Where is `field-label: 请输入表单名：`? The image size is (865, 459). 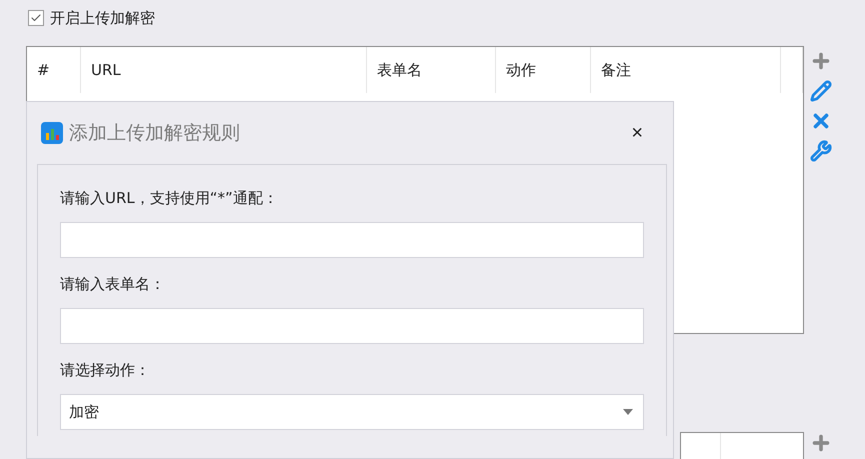
field-label: 请输入表单名： is located at coordinates (113, 284).